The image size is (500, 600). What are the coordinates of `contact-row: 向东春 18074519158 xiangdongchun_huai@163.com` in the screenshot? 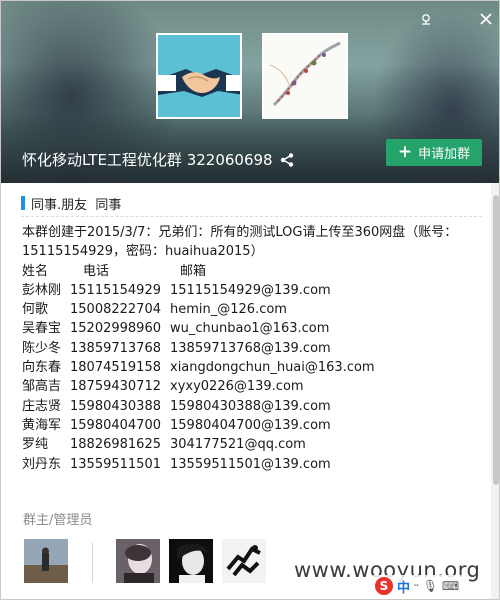 It's located at (251, 367).